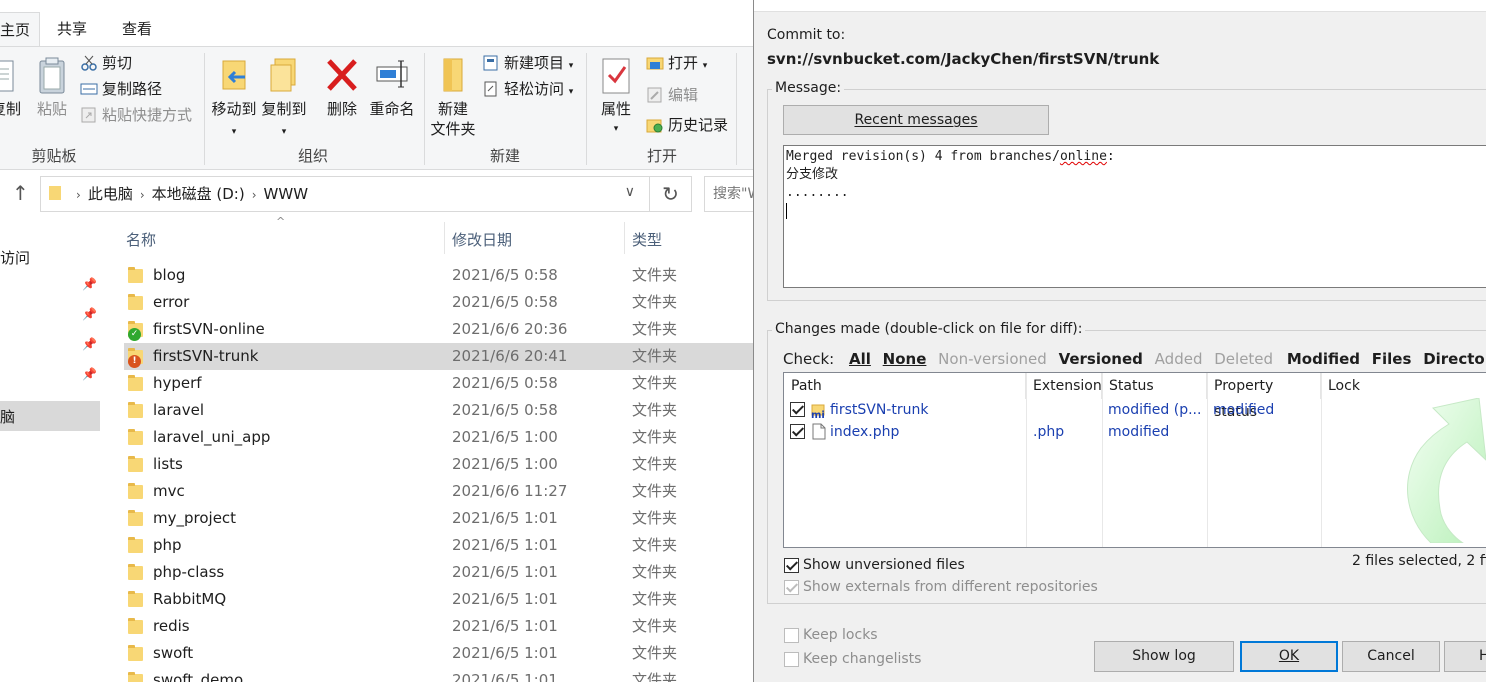 This screenshot has width=1486, height=682. Describe the element at coordinates (72, 29) in the screenshot. I see `tab-share: 共享` at that location.